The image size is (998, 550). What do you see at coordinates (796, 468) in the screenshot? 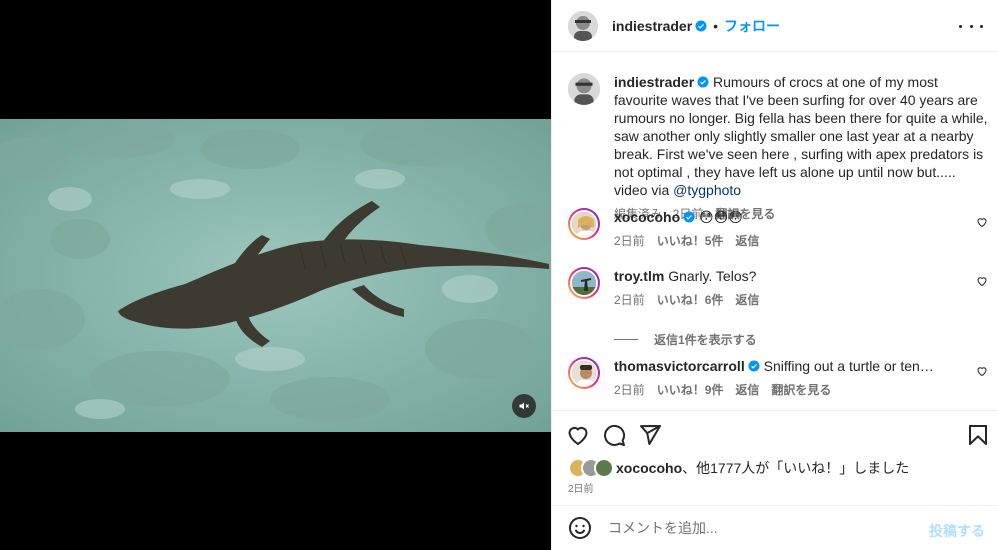
I see `likes-rest: 、他1777人が「いいね！」しました` at bounding box center [796, 468].